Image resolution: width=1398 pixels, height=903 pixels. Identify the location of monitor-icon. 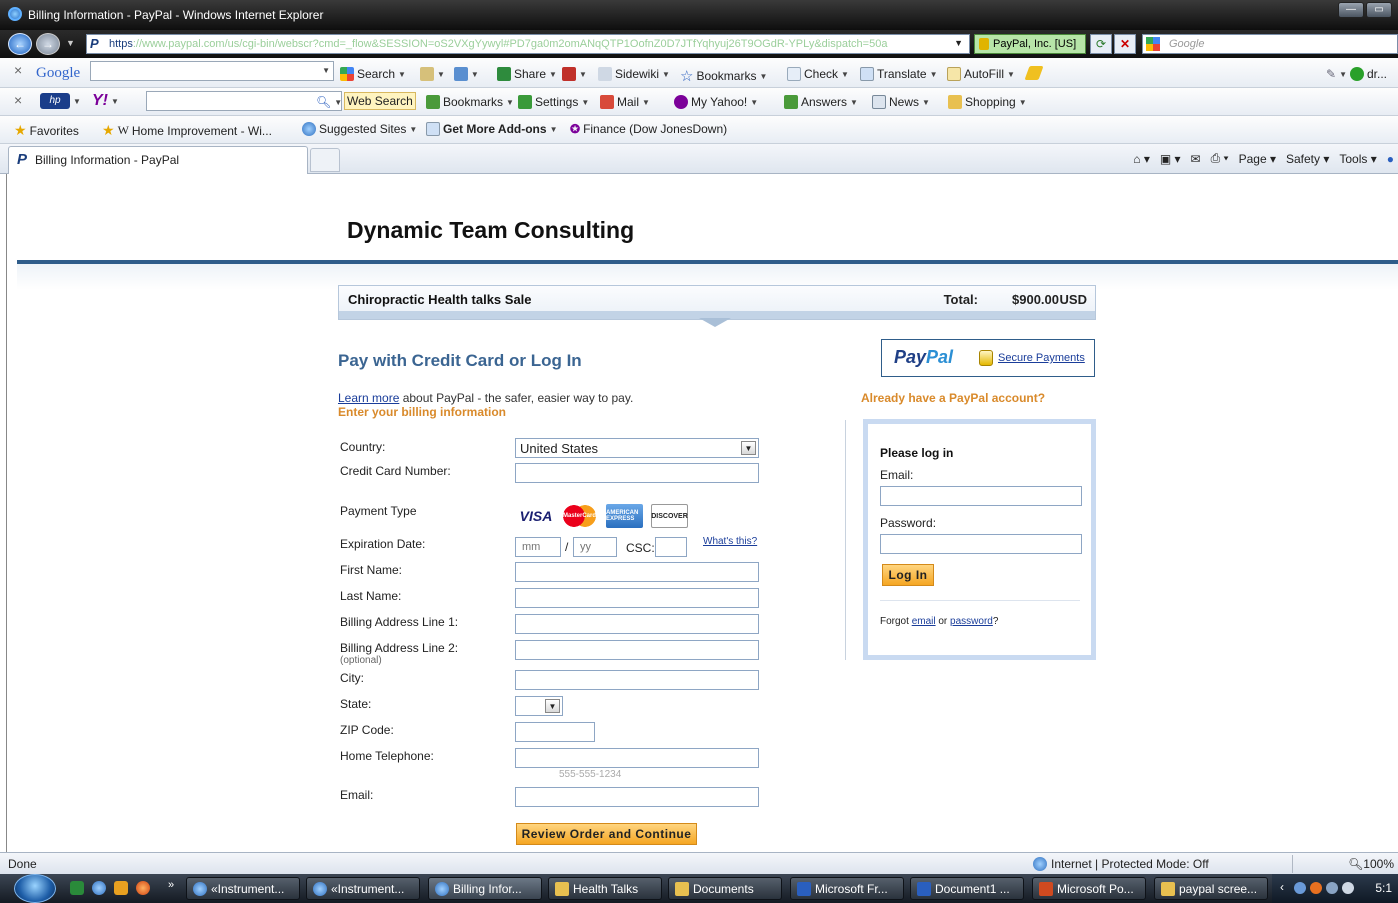
(1332, 888).